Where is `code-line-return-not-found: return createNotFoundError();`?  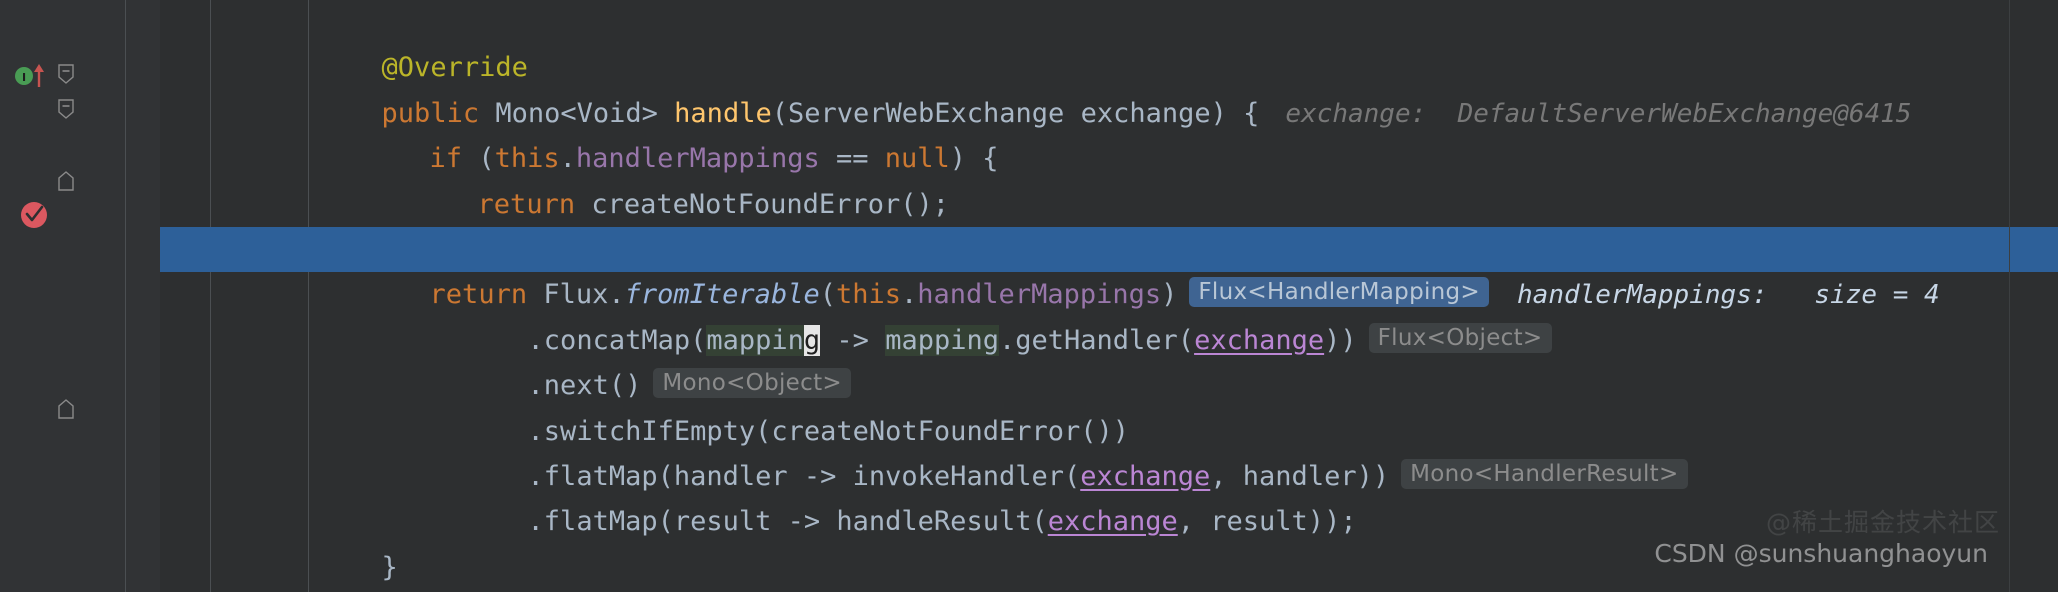 code-line-return-not-found: return createNotFoundError(); is located at coordinates (1109, 178).